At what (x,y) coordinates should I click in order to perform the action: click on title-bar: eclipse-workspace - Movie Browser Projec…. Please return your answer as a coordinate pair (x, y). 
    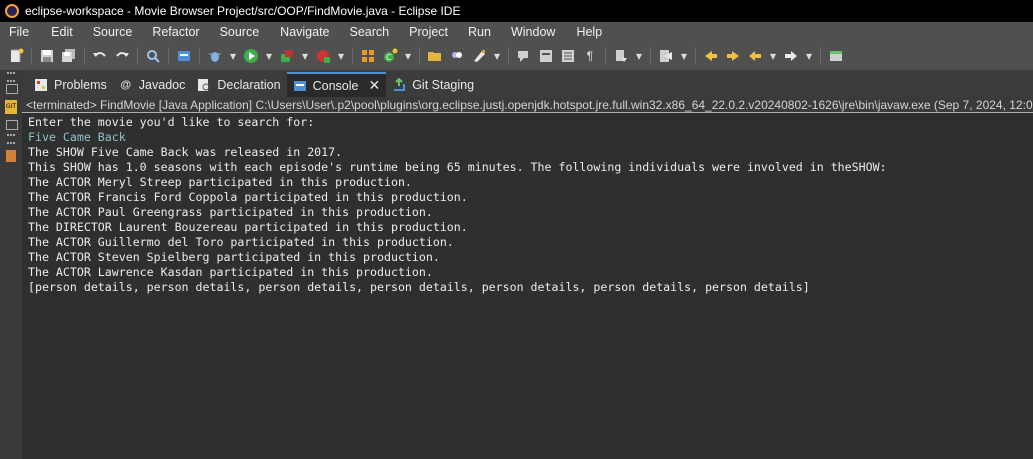
    Looking at the image, I should click on (516, 11).